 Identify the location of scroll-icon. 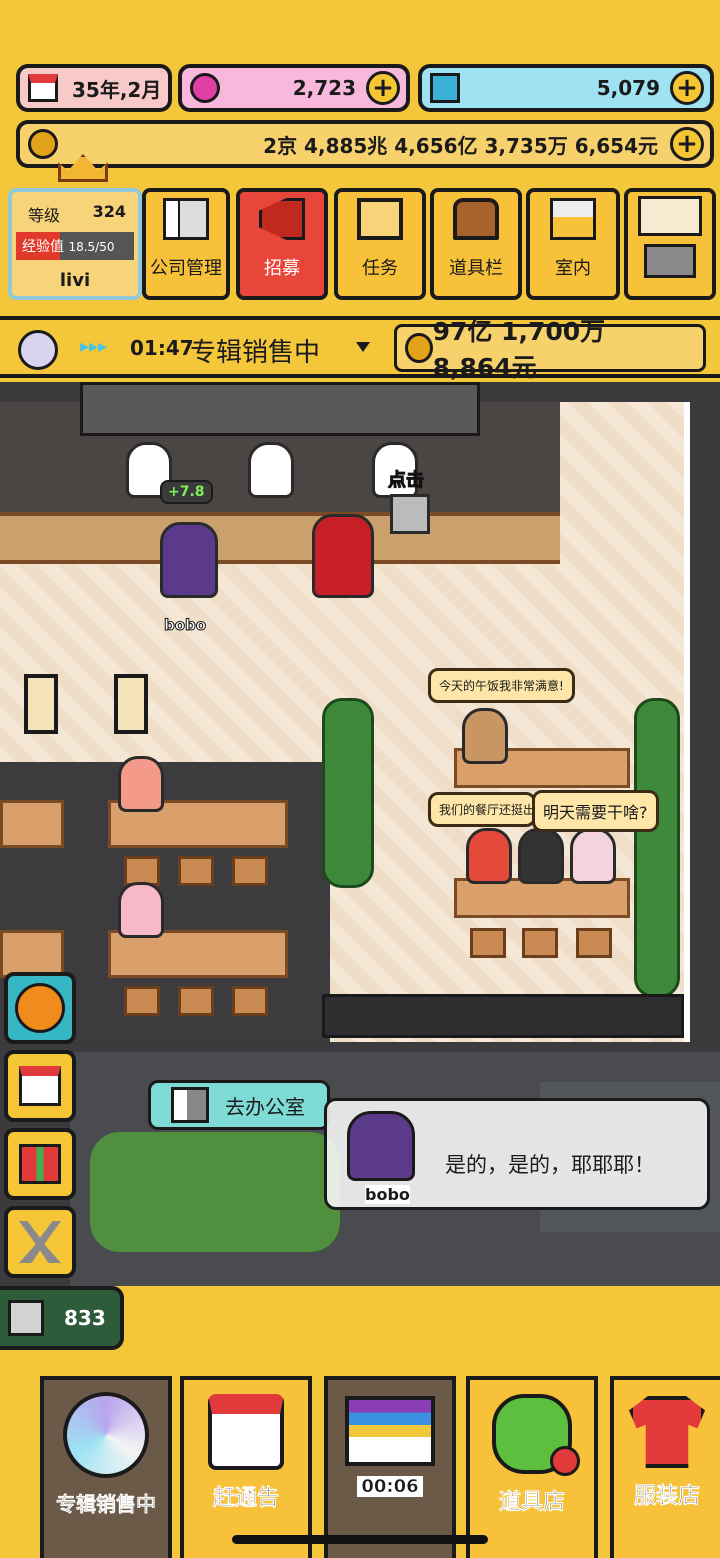
(380, 219).